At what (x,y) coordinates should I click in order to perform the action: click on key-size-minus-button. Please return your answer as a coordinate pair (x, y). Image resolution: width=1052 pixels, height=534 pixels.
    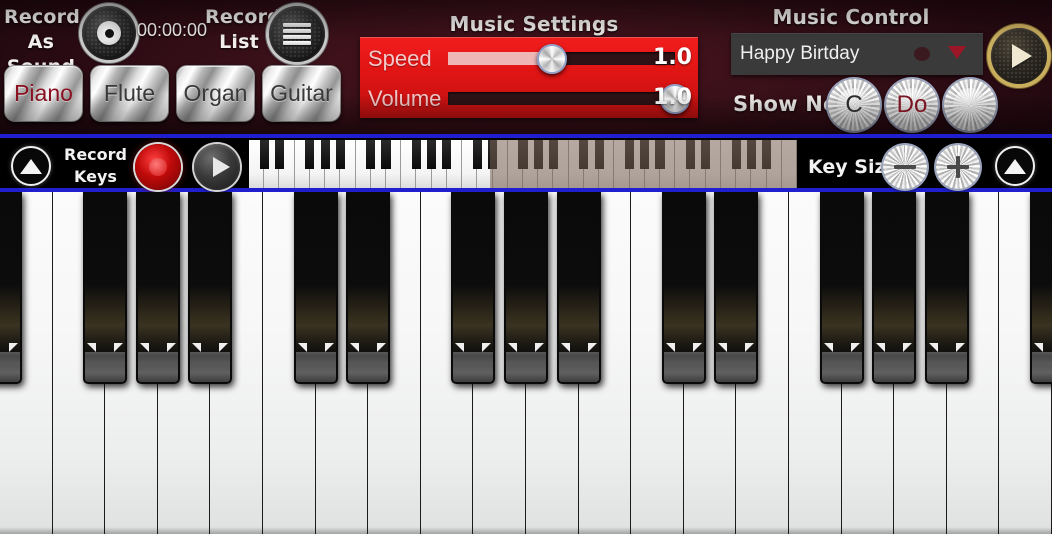
    Looking at the image, I should click on (905, 167).